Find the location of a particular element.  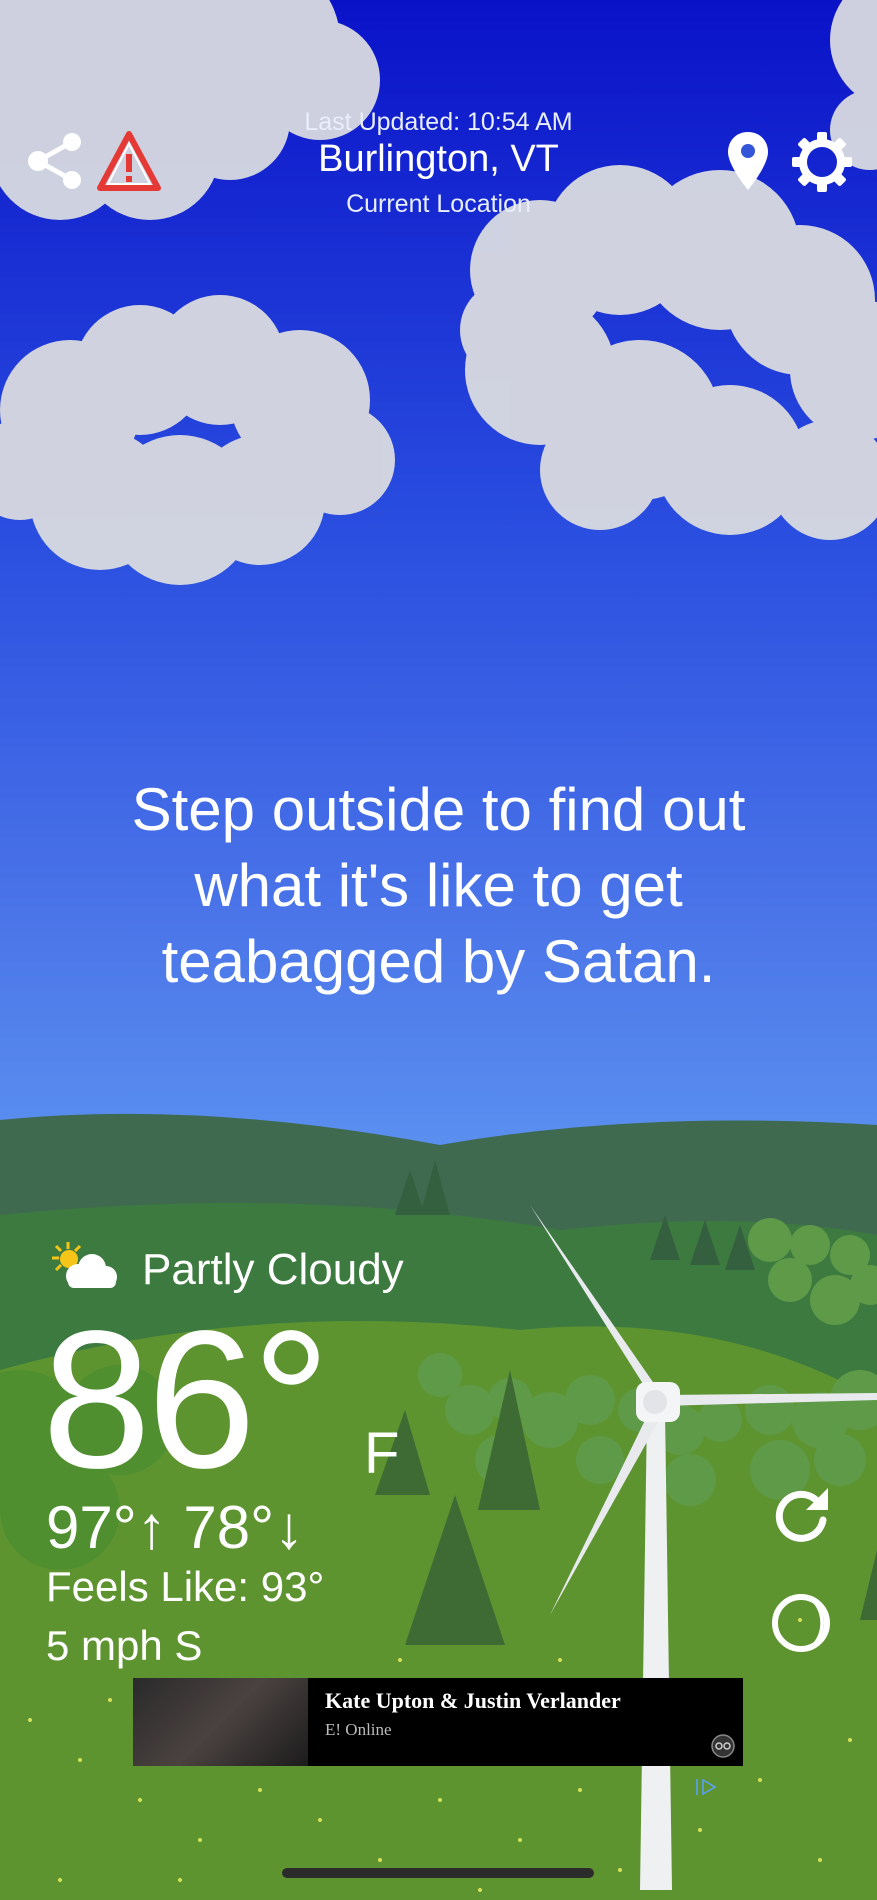

home-indicator is located at coordinates (438, 1873).